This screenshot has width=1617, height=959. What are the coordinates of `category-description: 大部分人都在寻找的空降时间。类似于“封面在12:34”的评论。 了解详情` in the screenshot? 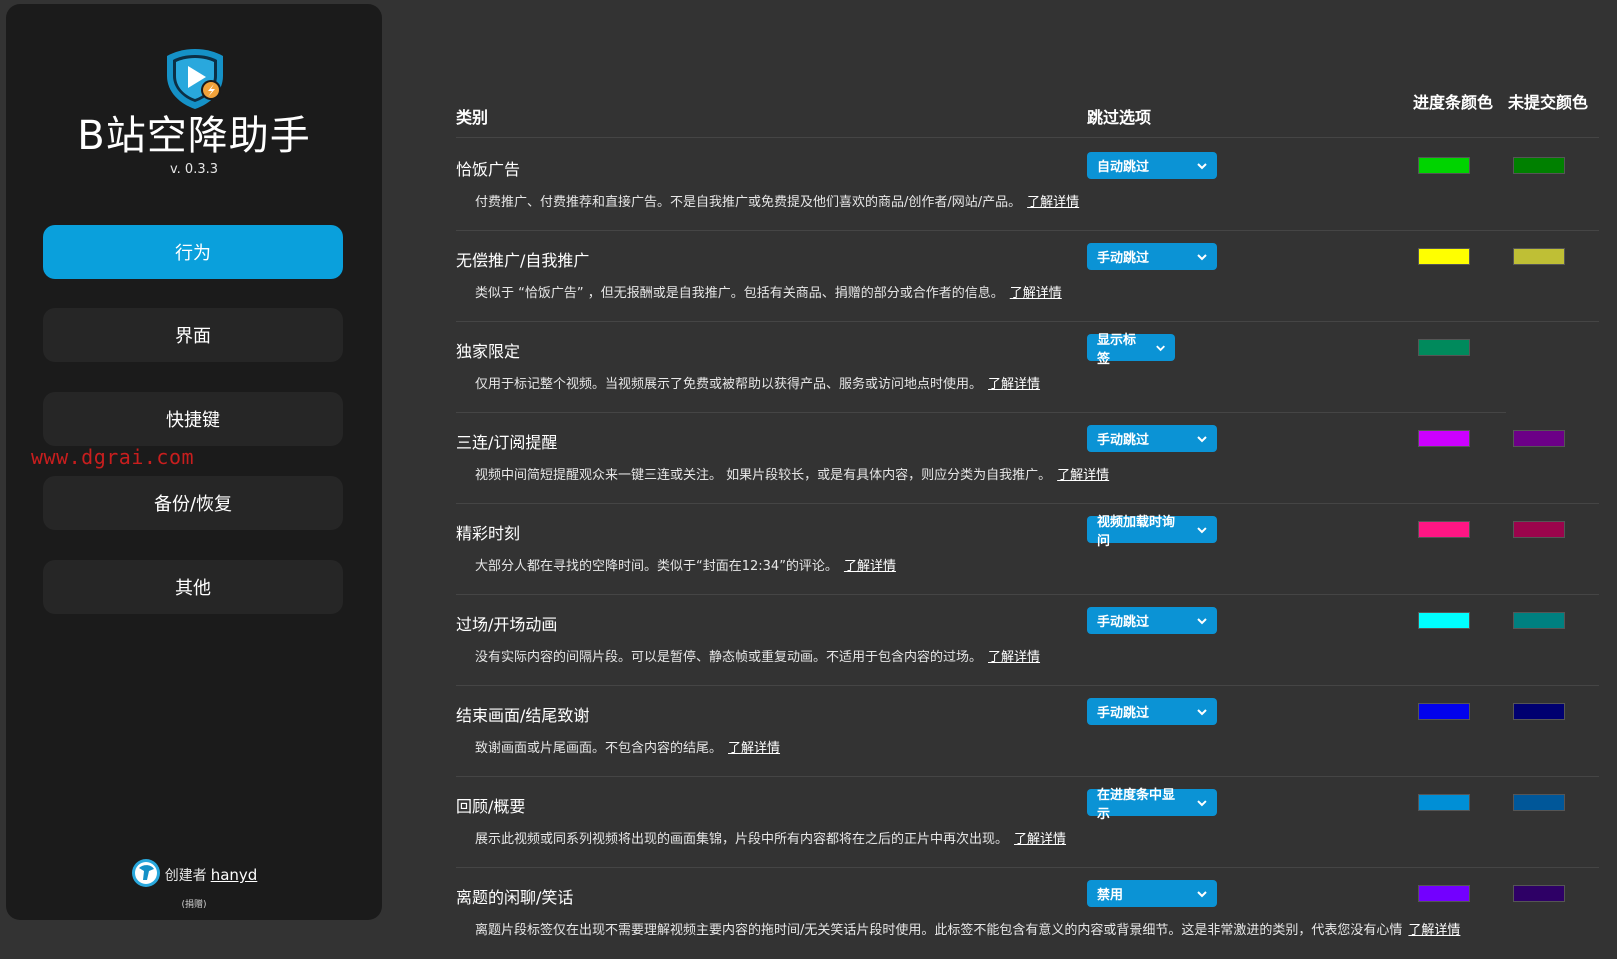 It's located at (685, 564).